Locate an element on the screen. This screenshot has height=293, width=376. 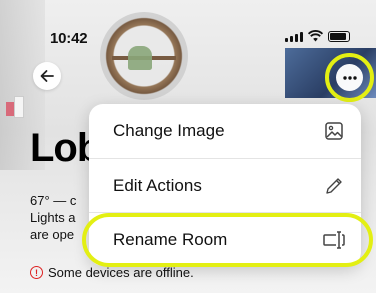
menu-item-label: Edit Actions is located at coordinates (157, 185).